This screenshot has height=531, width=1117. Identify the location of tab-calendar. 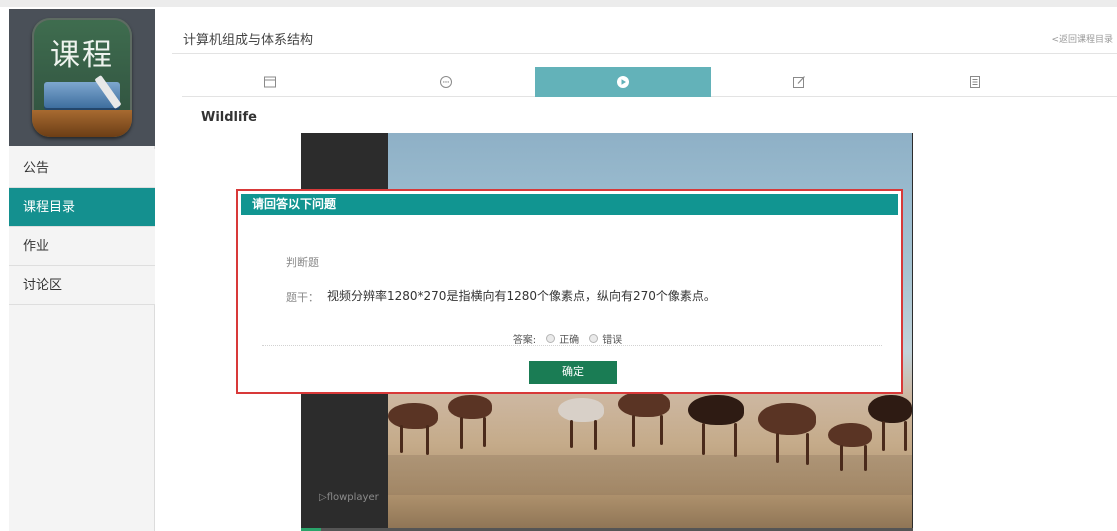
(270, 82).